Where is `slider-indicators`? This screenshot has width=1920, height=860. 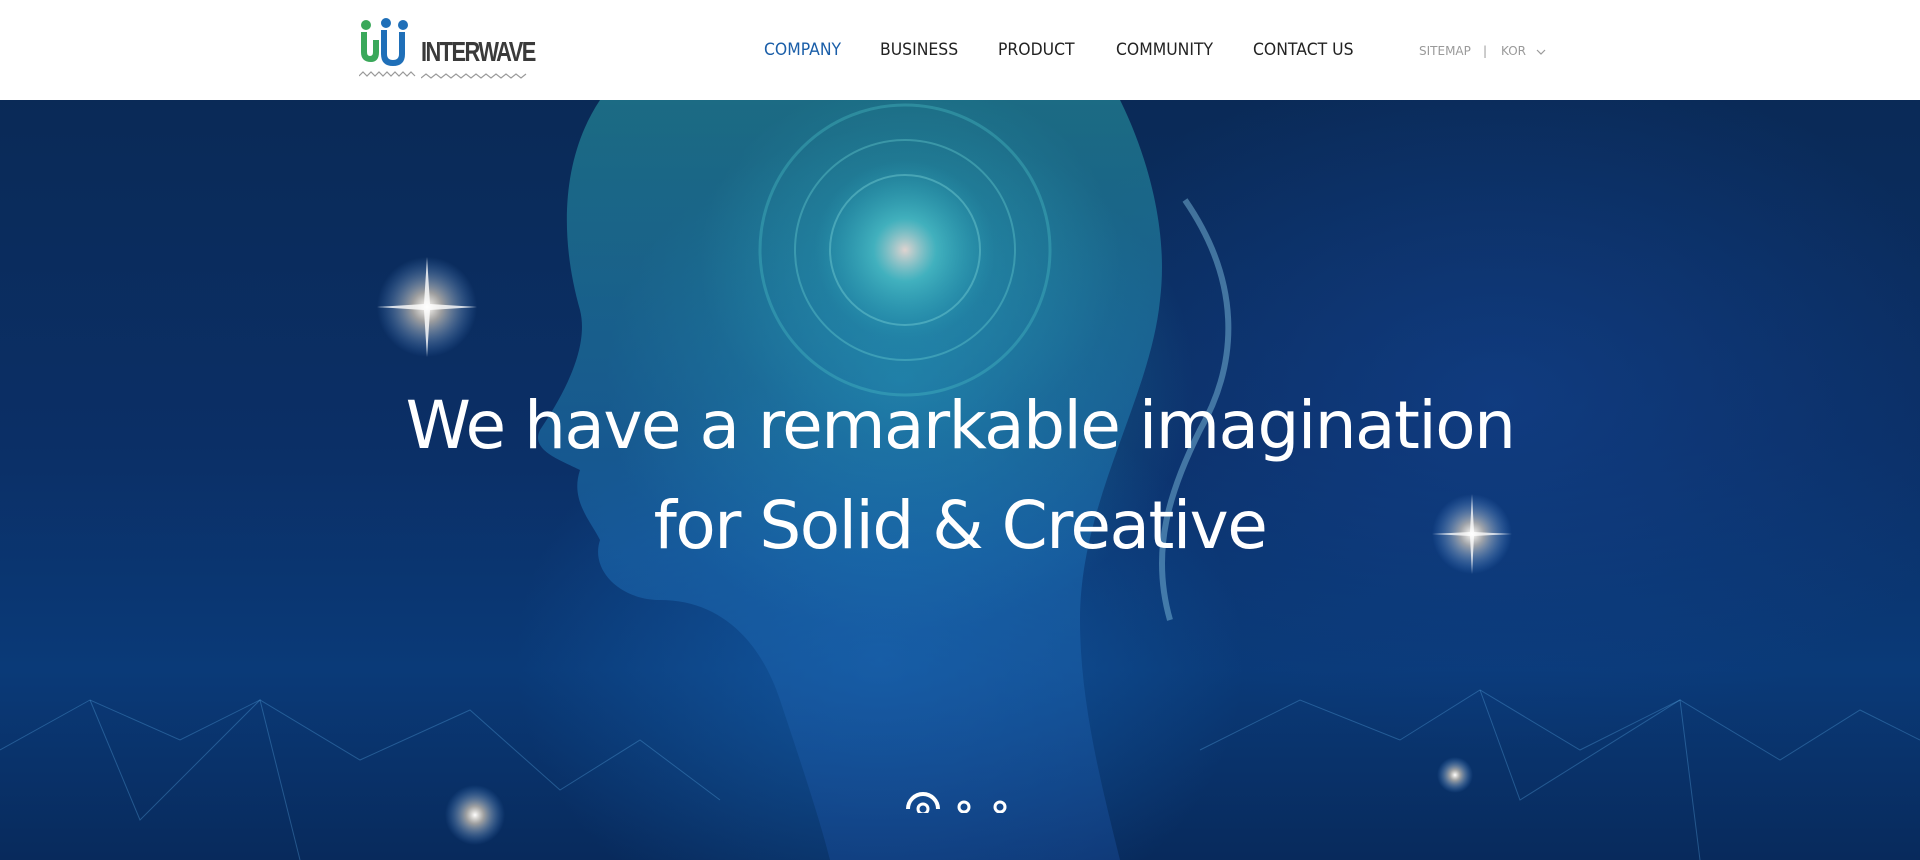 slider-indicators is located at coordinates (960, 798).